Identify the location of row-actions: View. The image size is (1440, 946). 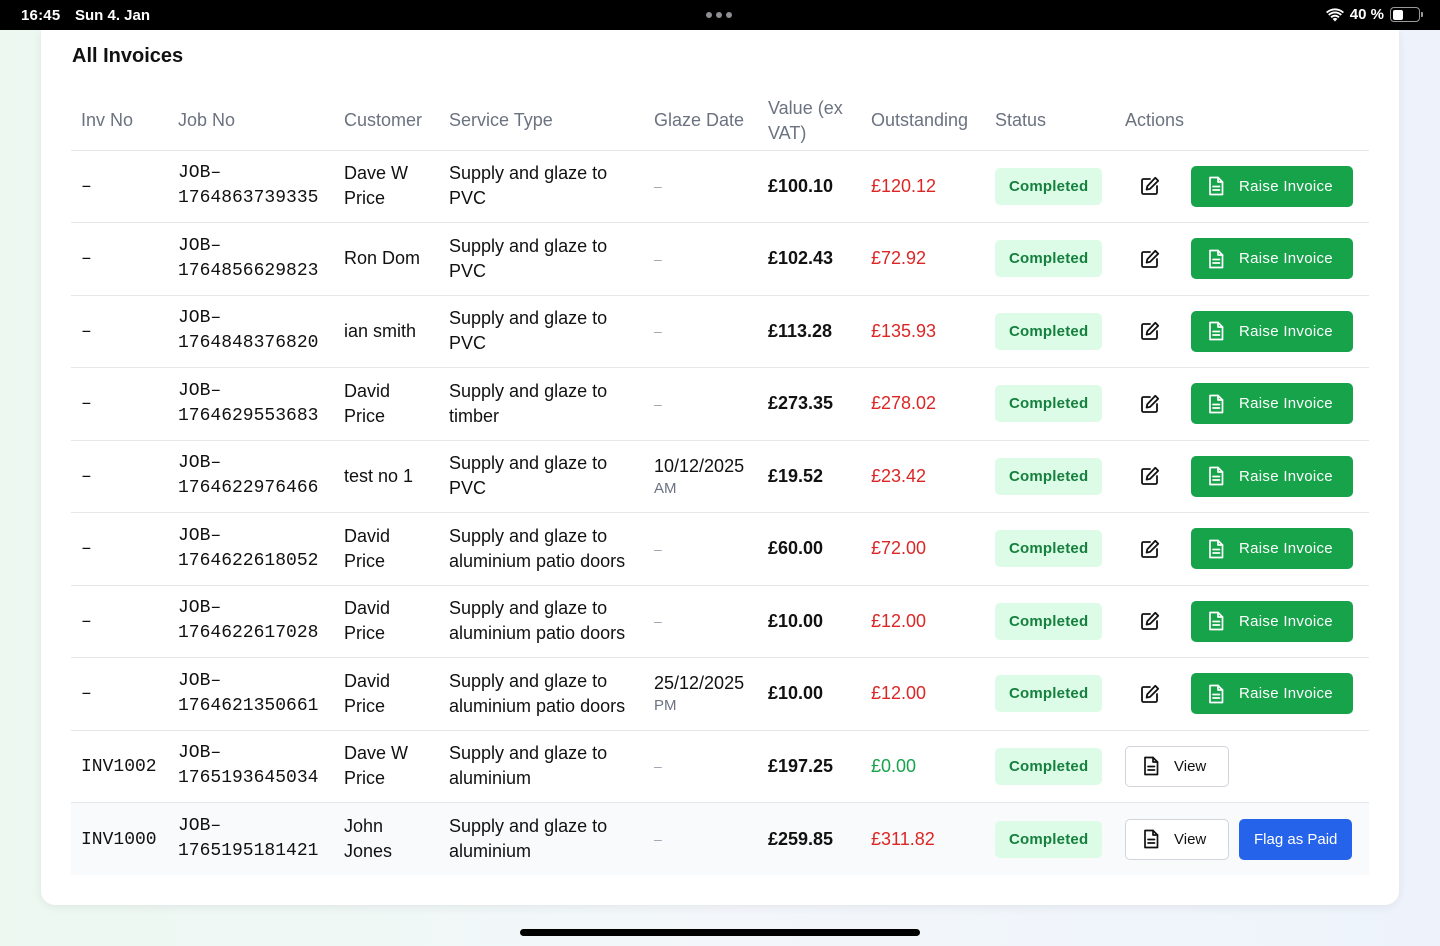
(1242, 766).